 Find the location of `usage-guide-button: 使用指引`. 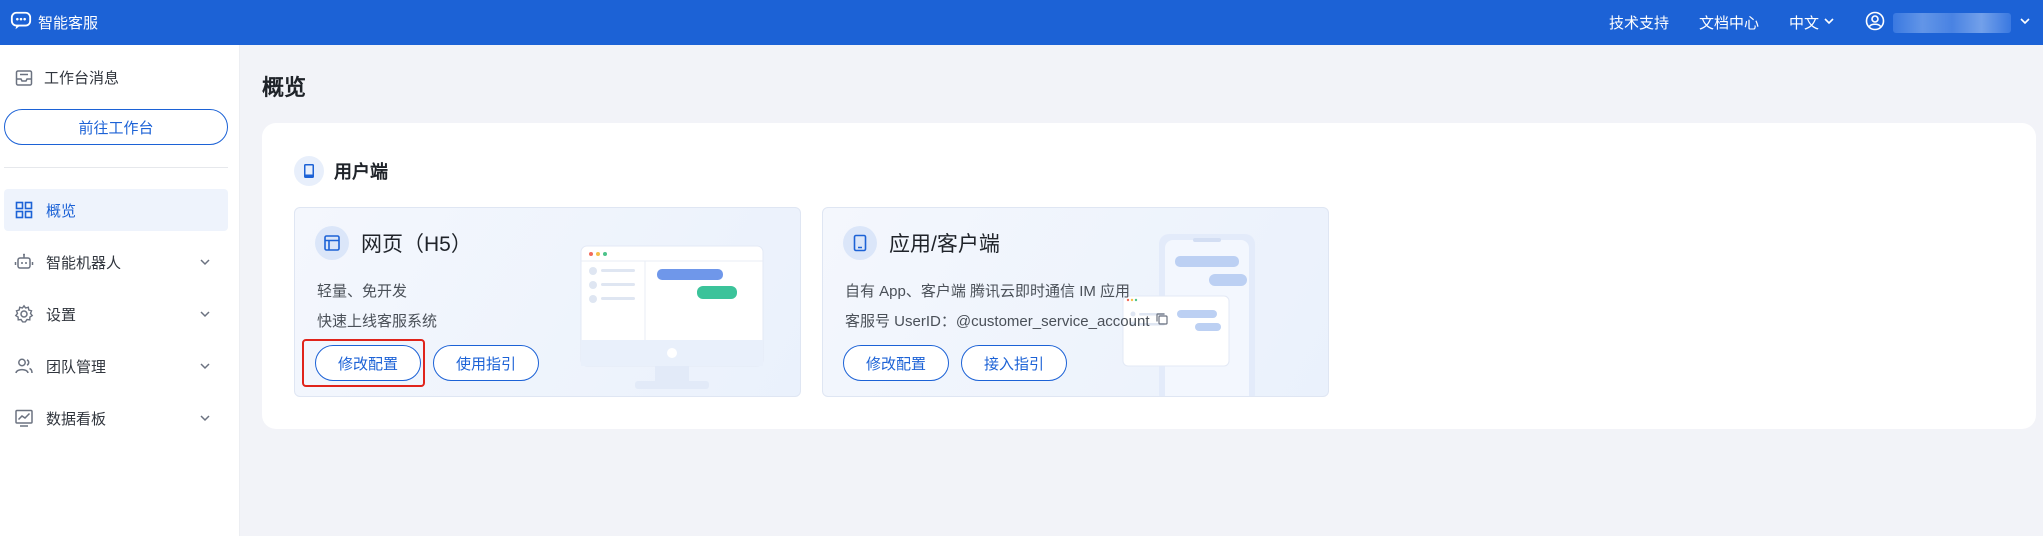

usage-guide-button: 使用指引 is located at coordinates (486, 363).